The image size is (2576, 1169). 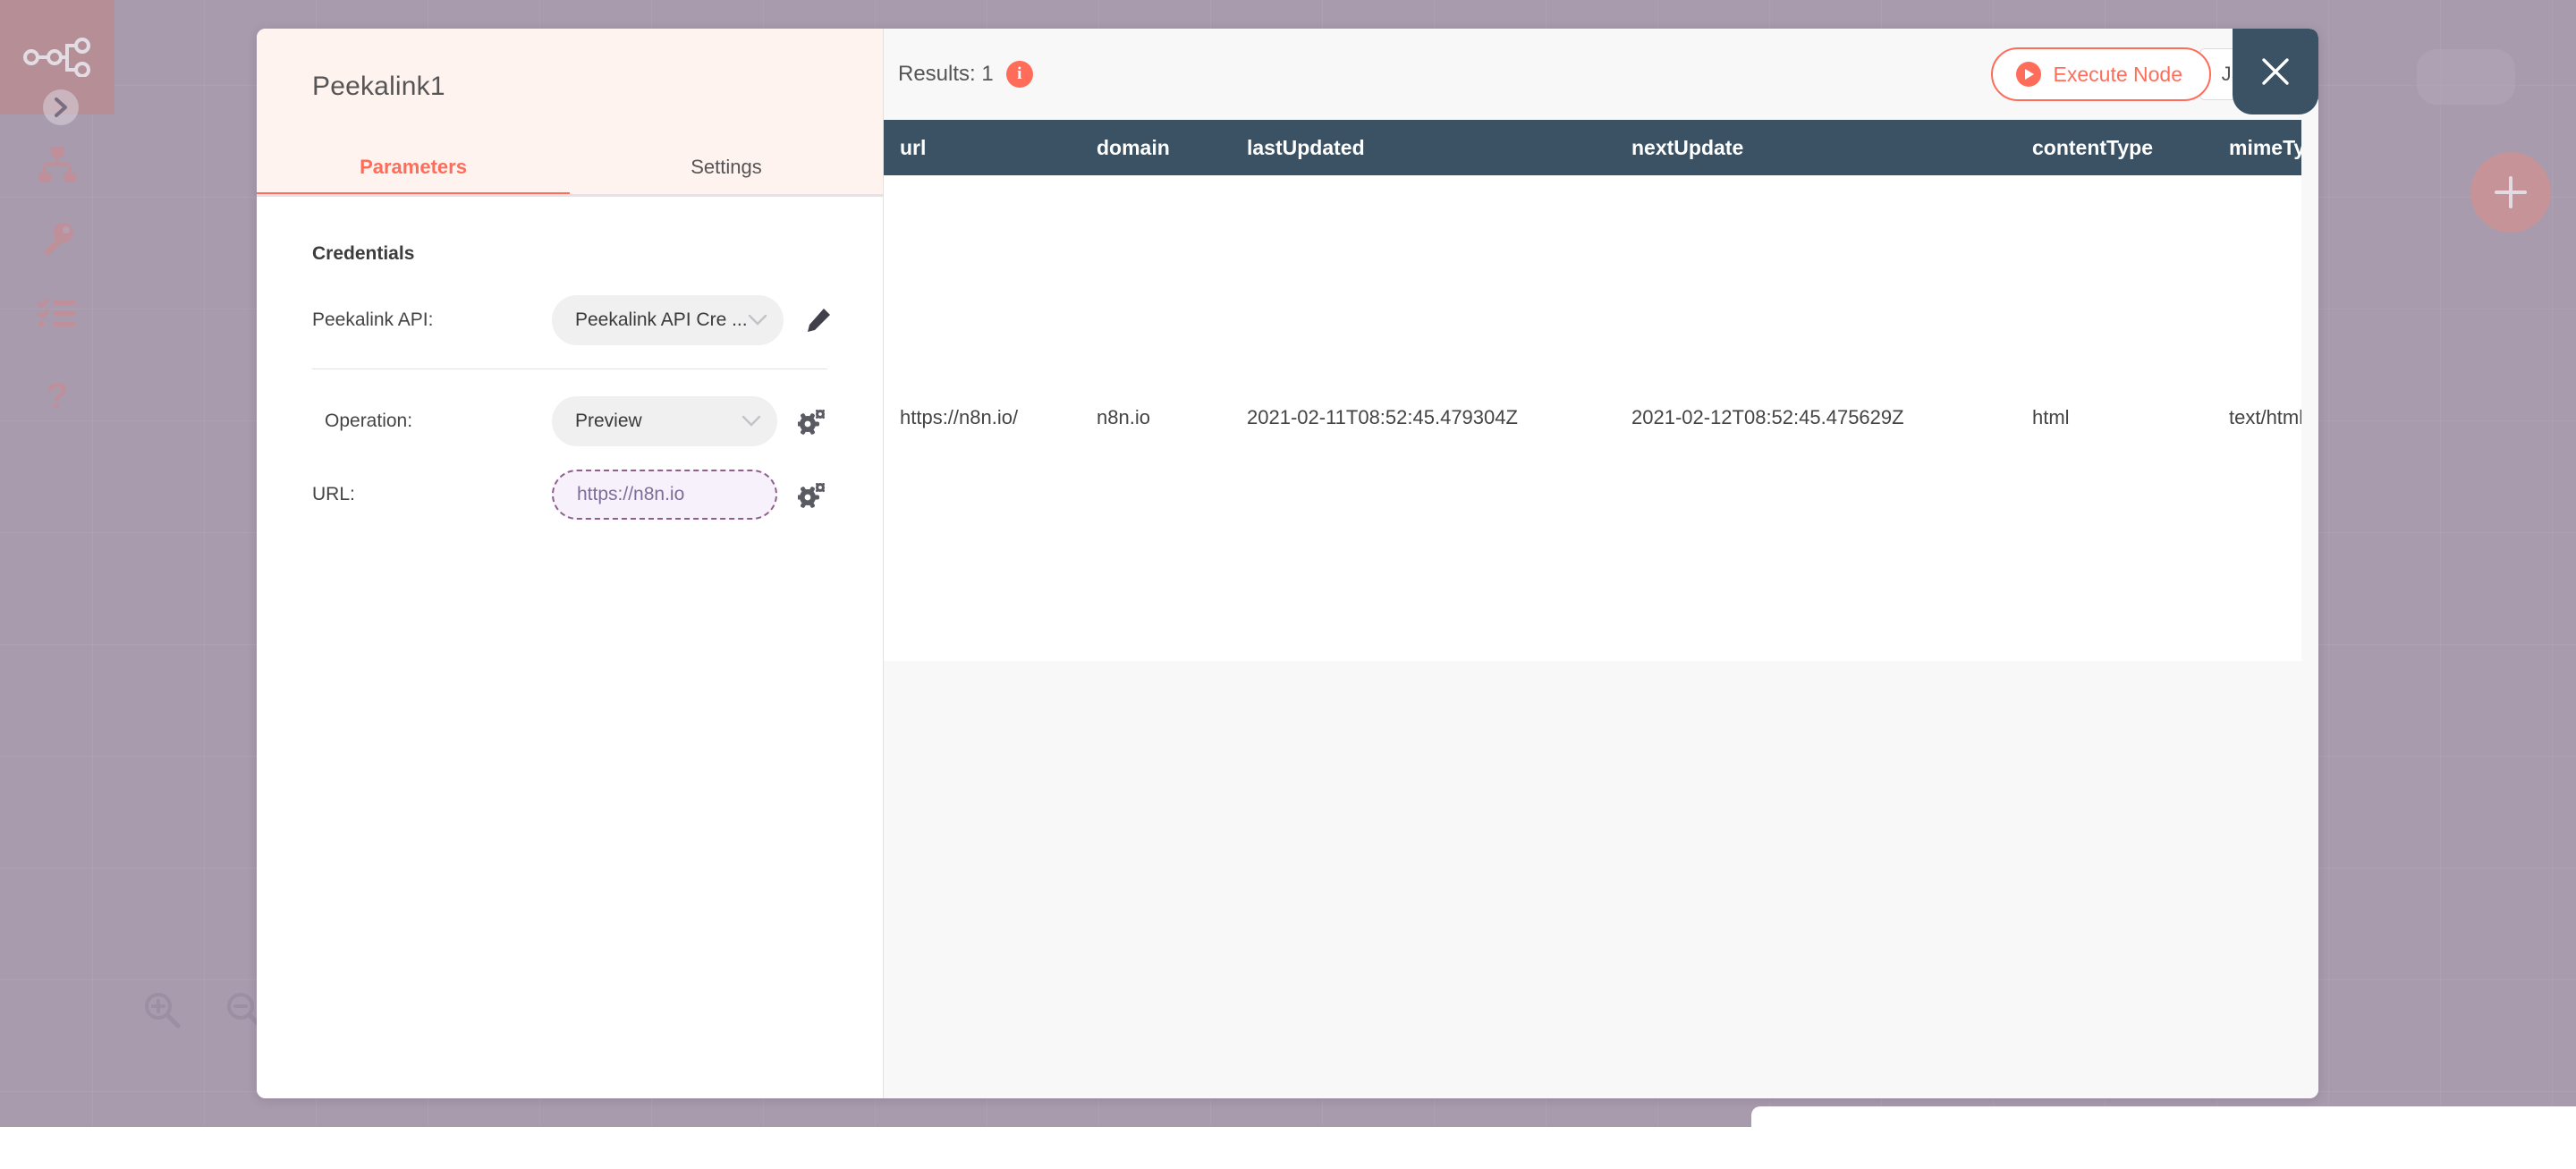 I want to click on question-mark-icon: ?, so click(x=57, y=397).